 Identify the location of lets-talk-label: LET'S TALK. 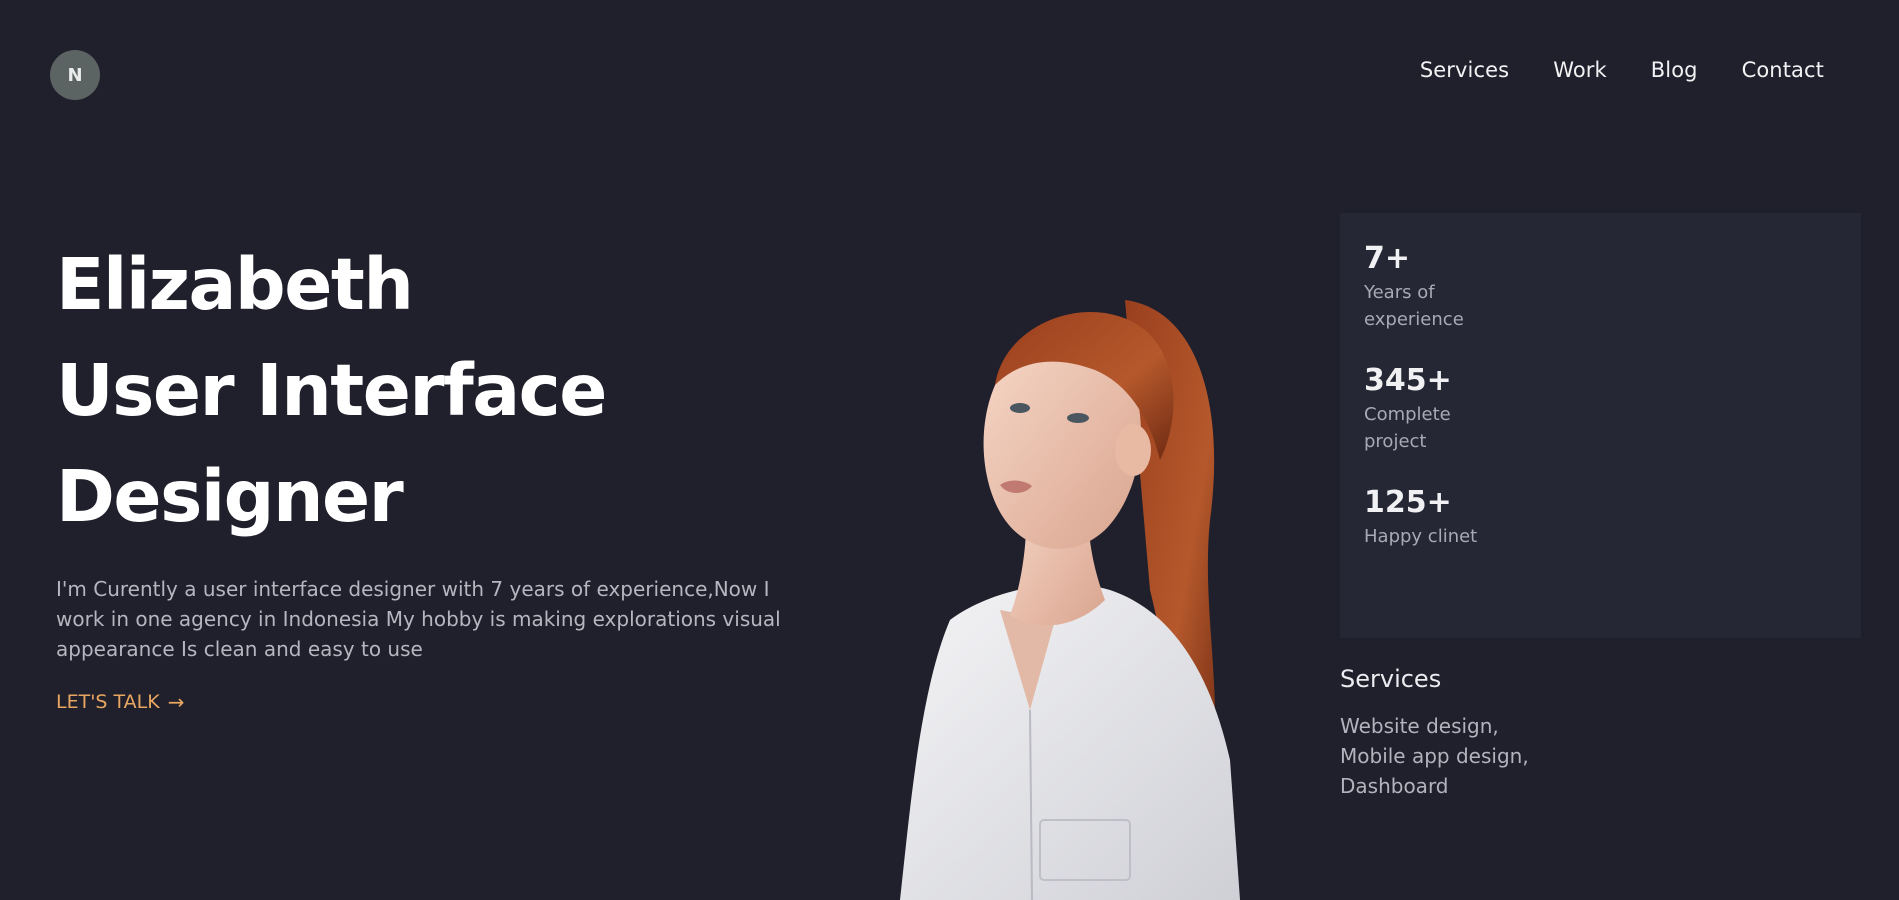
(108, 702).